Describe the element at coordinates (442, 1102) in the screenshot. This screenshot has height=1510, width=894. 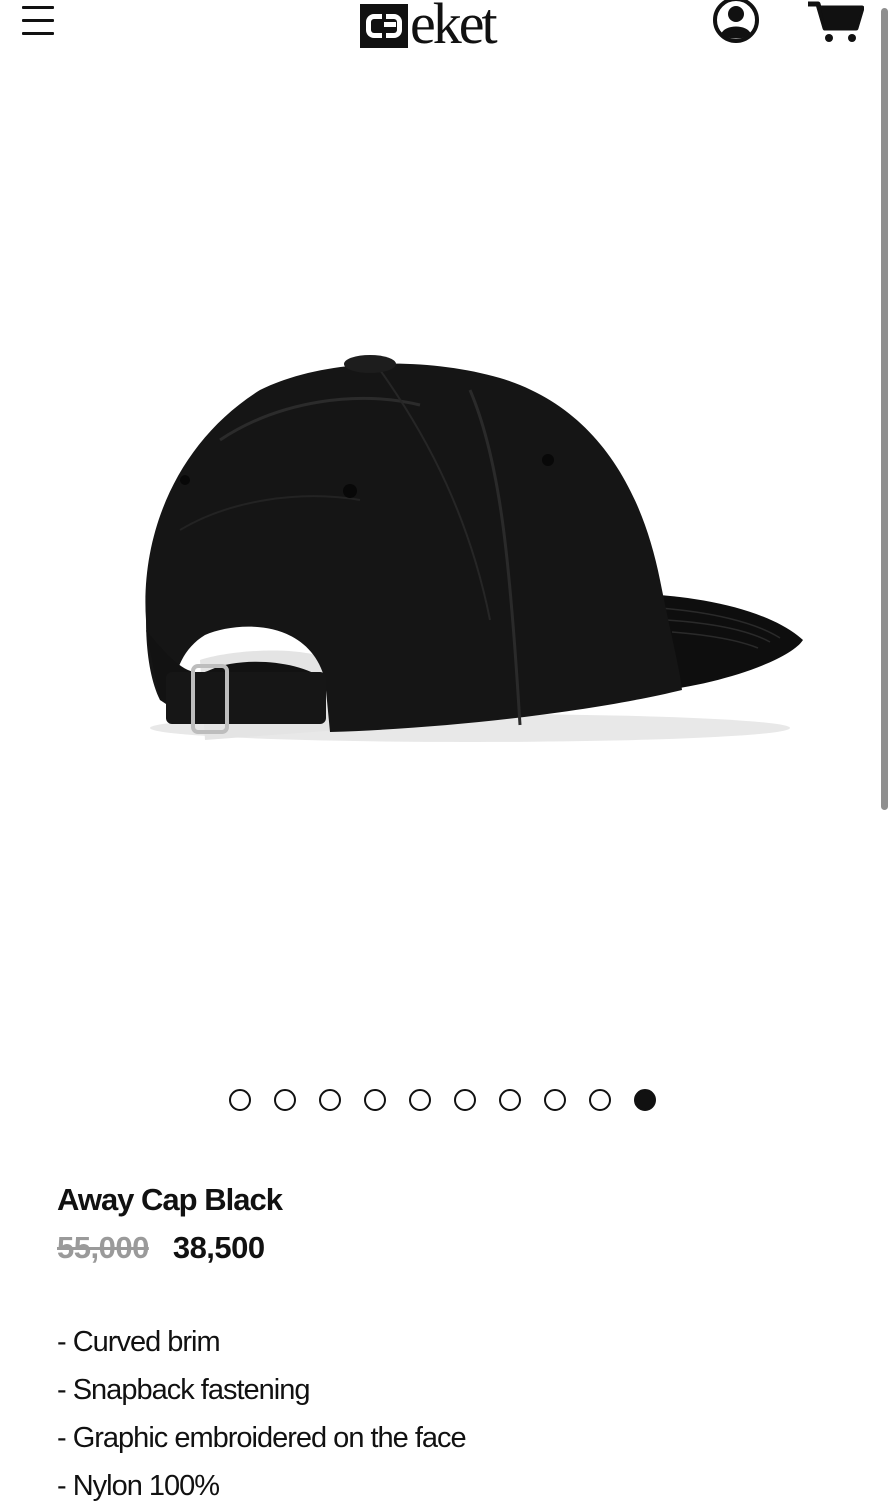
I see `carousel-dots` at that location.